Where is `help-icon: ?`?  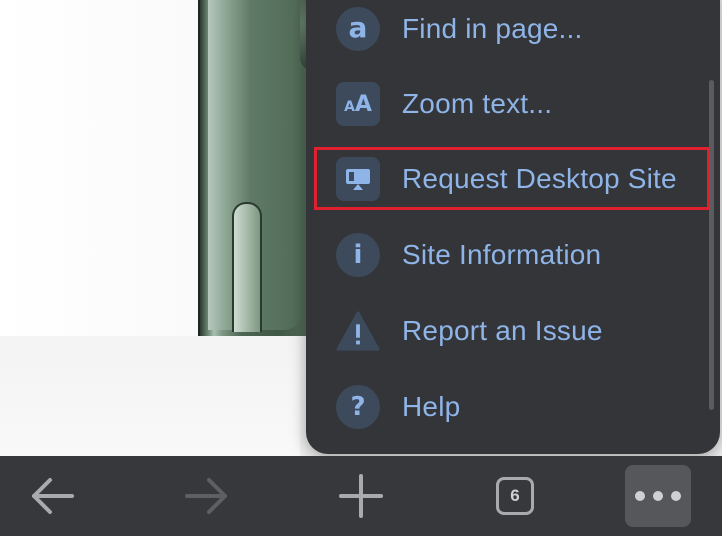 help-icon: ? is located at coordinates (358, 407).